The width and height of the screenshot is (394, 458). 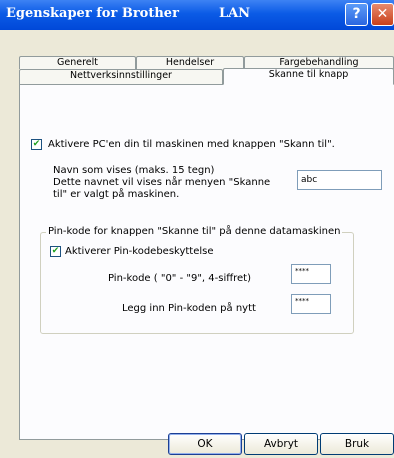 I want to click on close-button: ✕, so click(x=382, y=14).